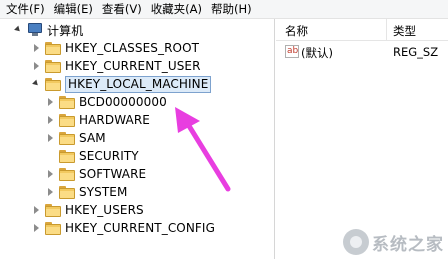 This screenshot has width=448, height=259. I want to click on tree-node-label: HKEY_CURRENT_USER, so click(133, 66).